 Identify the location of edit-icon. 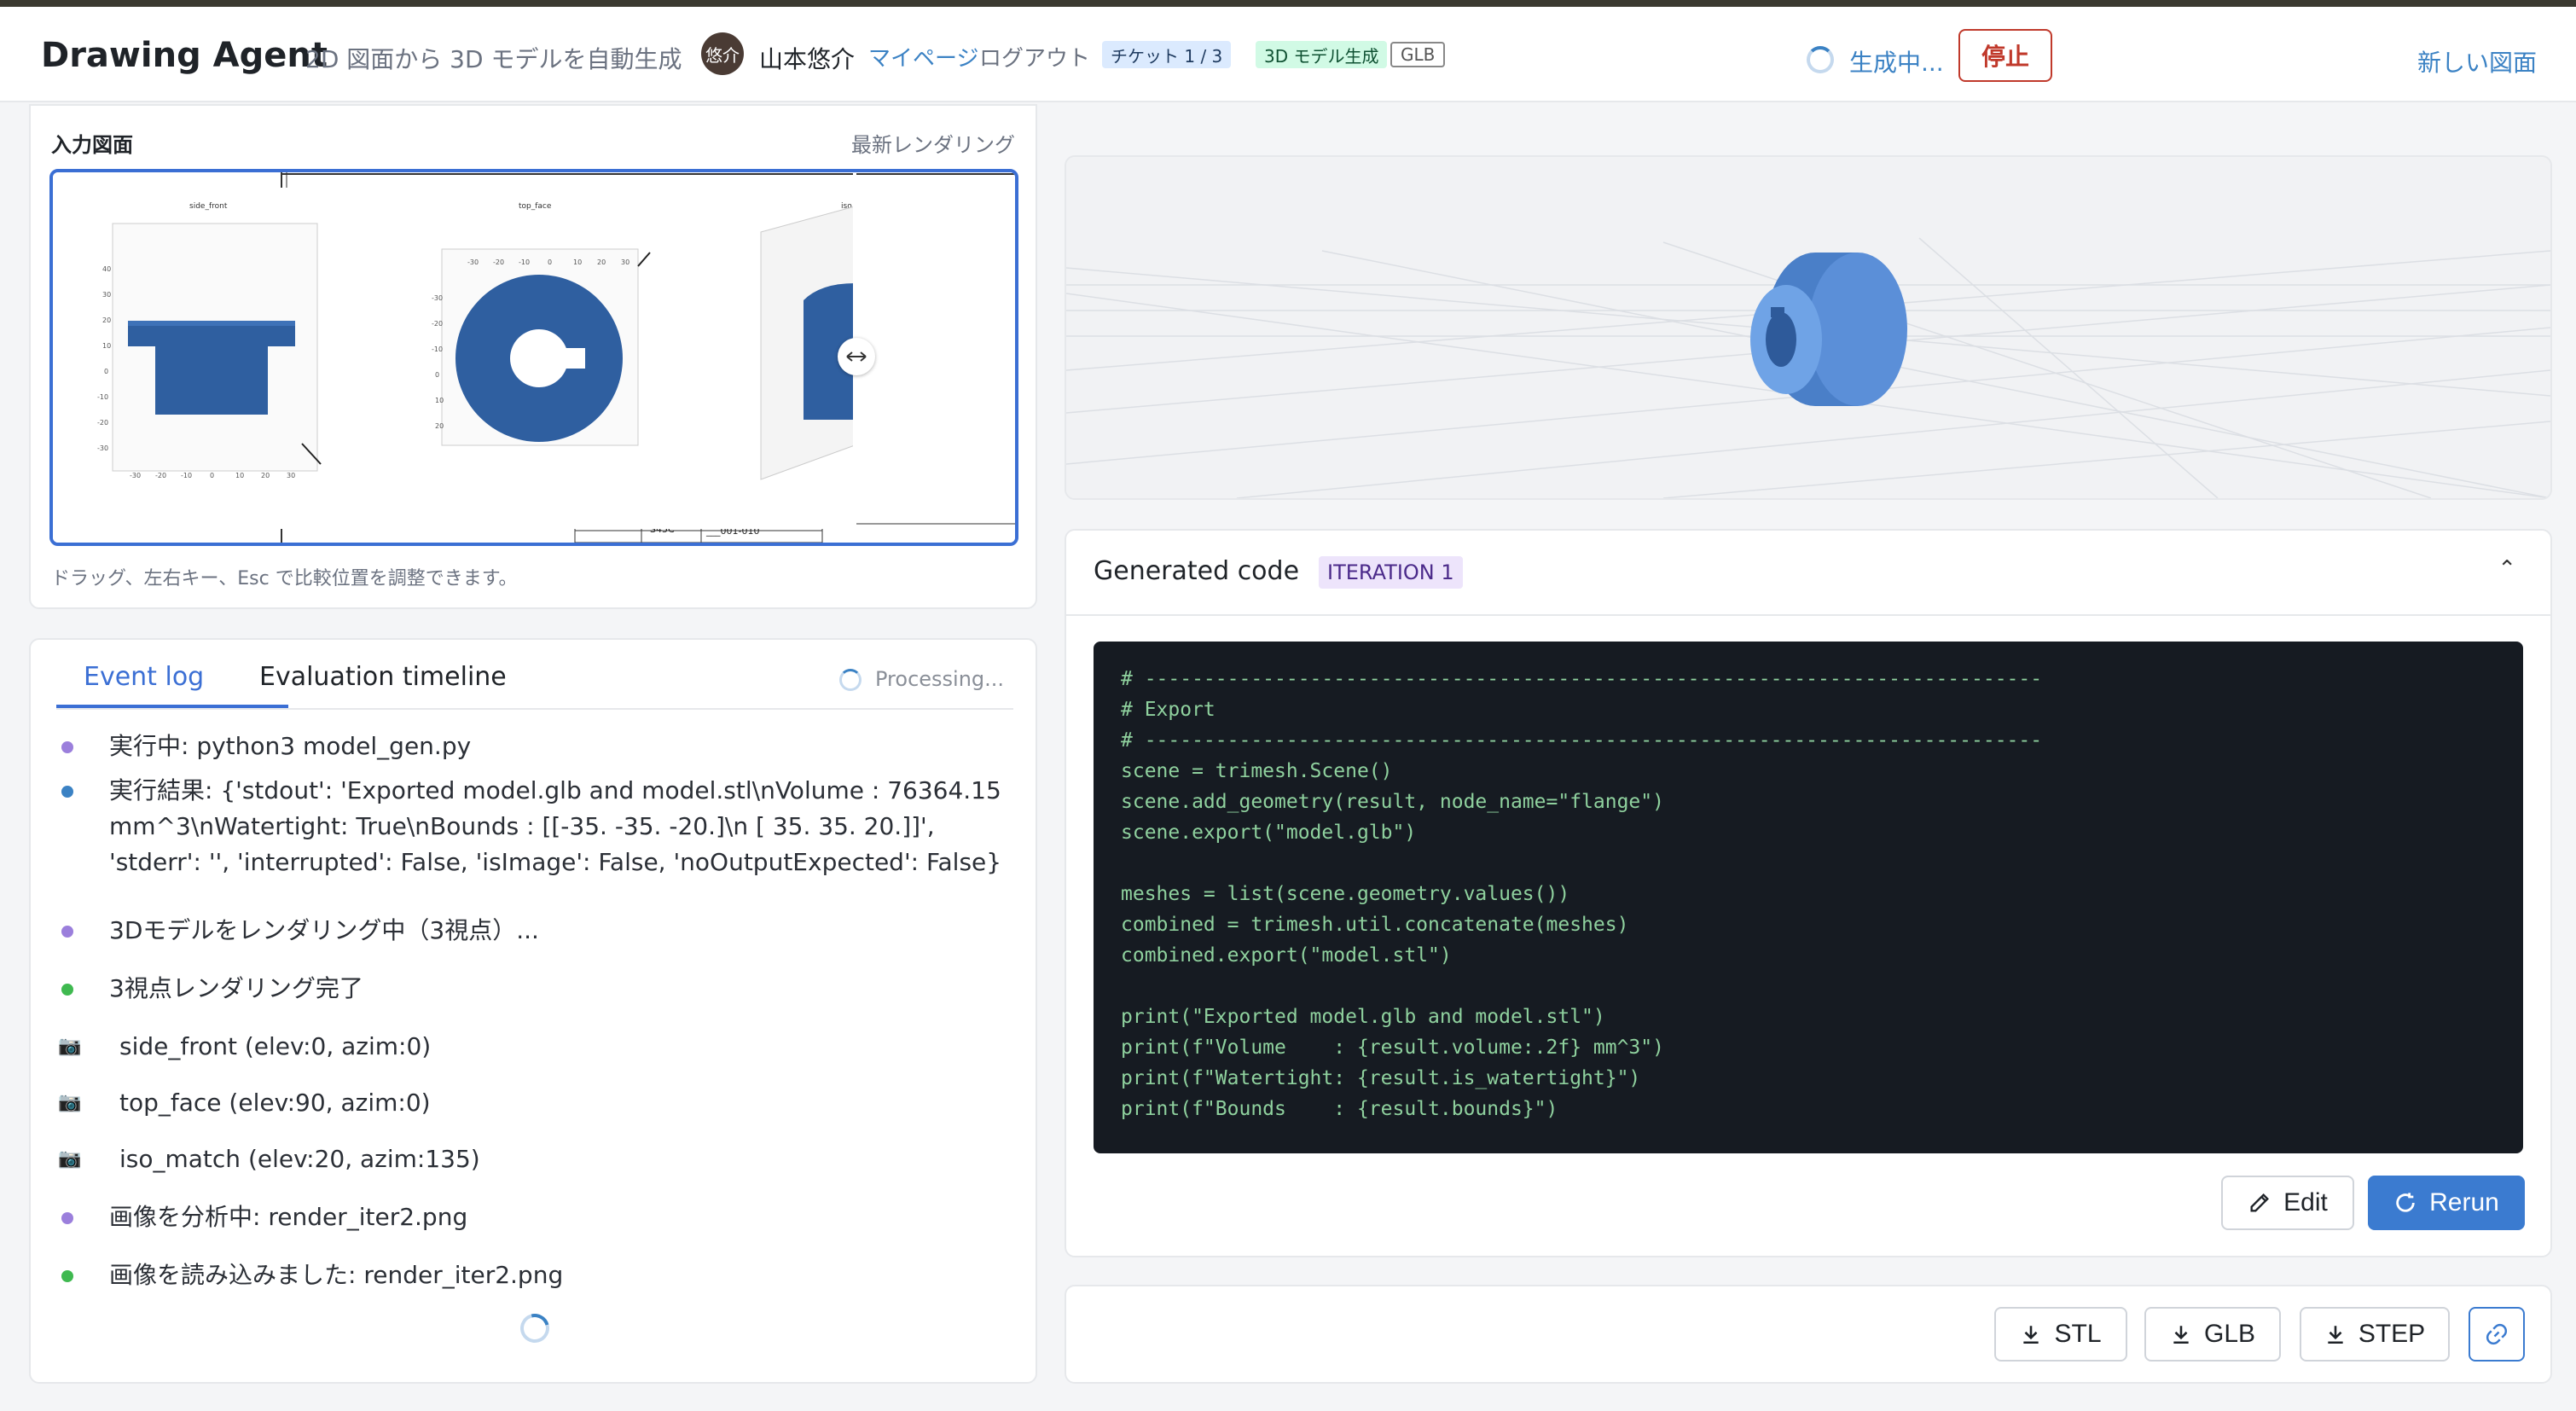
(2260, 1202).